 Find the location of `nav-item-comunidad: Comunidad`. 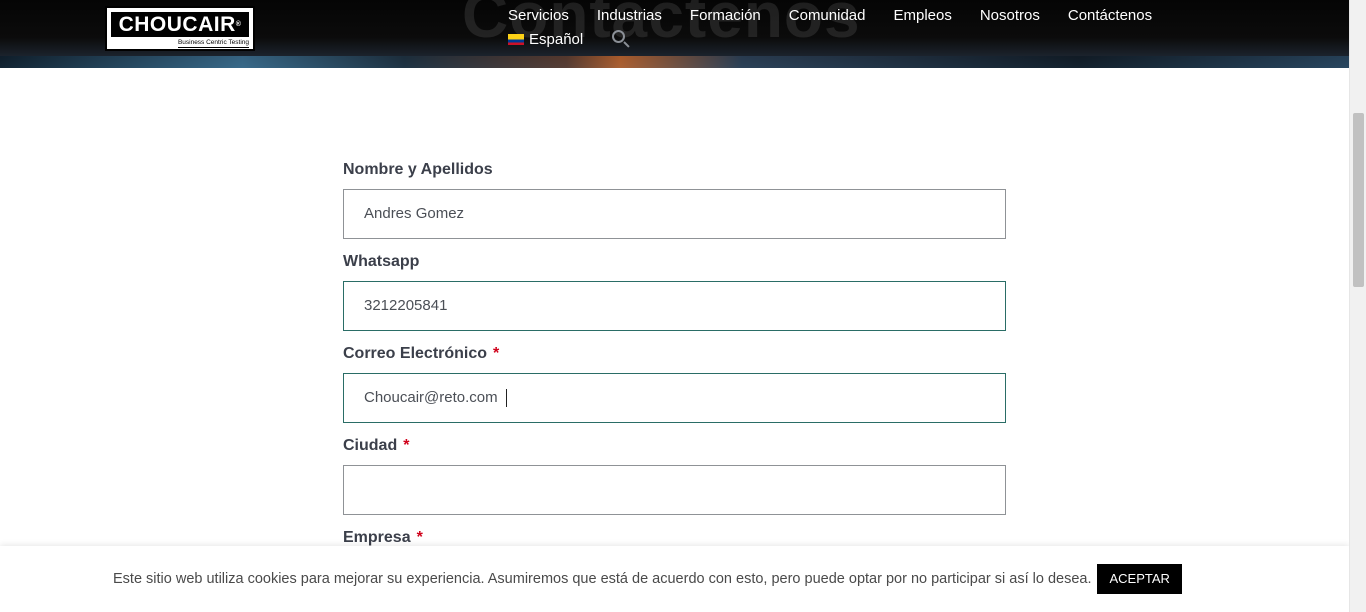

nav-item-comunidad: Comunidad is located at coordinates (827, 16).